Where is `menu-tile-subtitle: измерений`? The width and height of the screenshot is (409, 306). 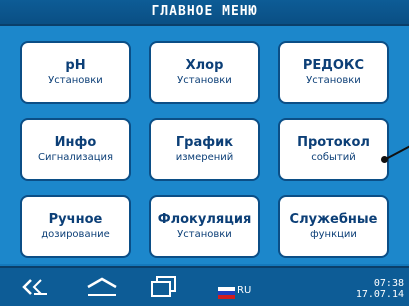
menu-tile-subtitle: измерений is located at coordinates (204, 157).